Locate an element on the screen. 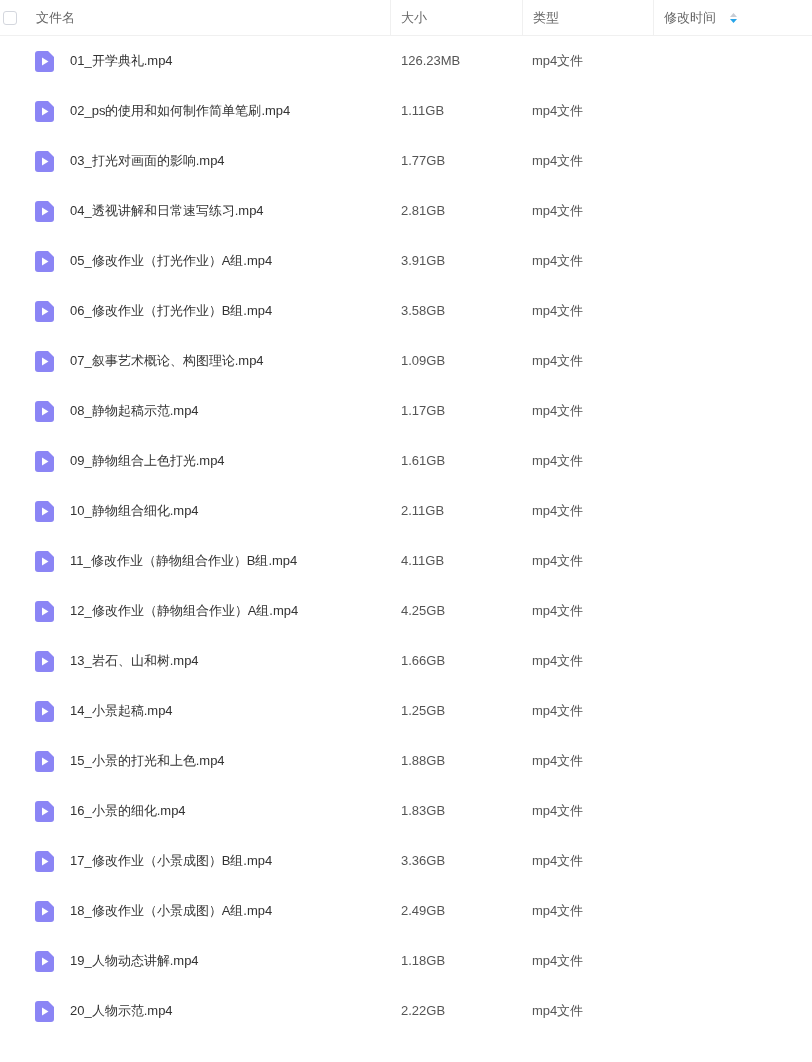 Image resolution: width=812 pixels, height=1062 pixels. file-name: 01_开学典礼.mp4 is located at coordinates (121, 61).